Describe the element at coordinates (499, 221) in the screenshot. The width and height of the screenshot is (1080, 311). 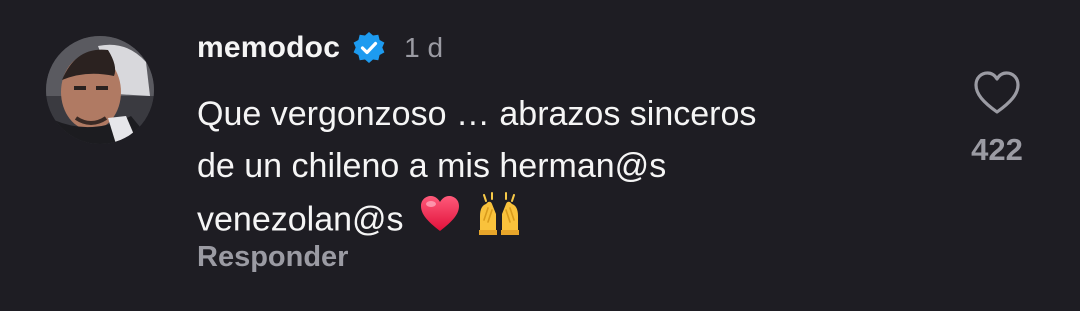
I see `raising-hands-emoji-icon` at that location.